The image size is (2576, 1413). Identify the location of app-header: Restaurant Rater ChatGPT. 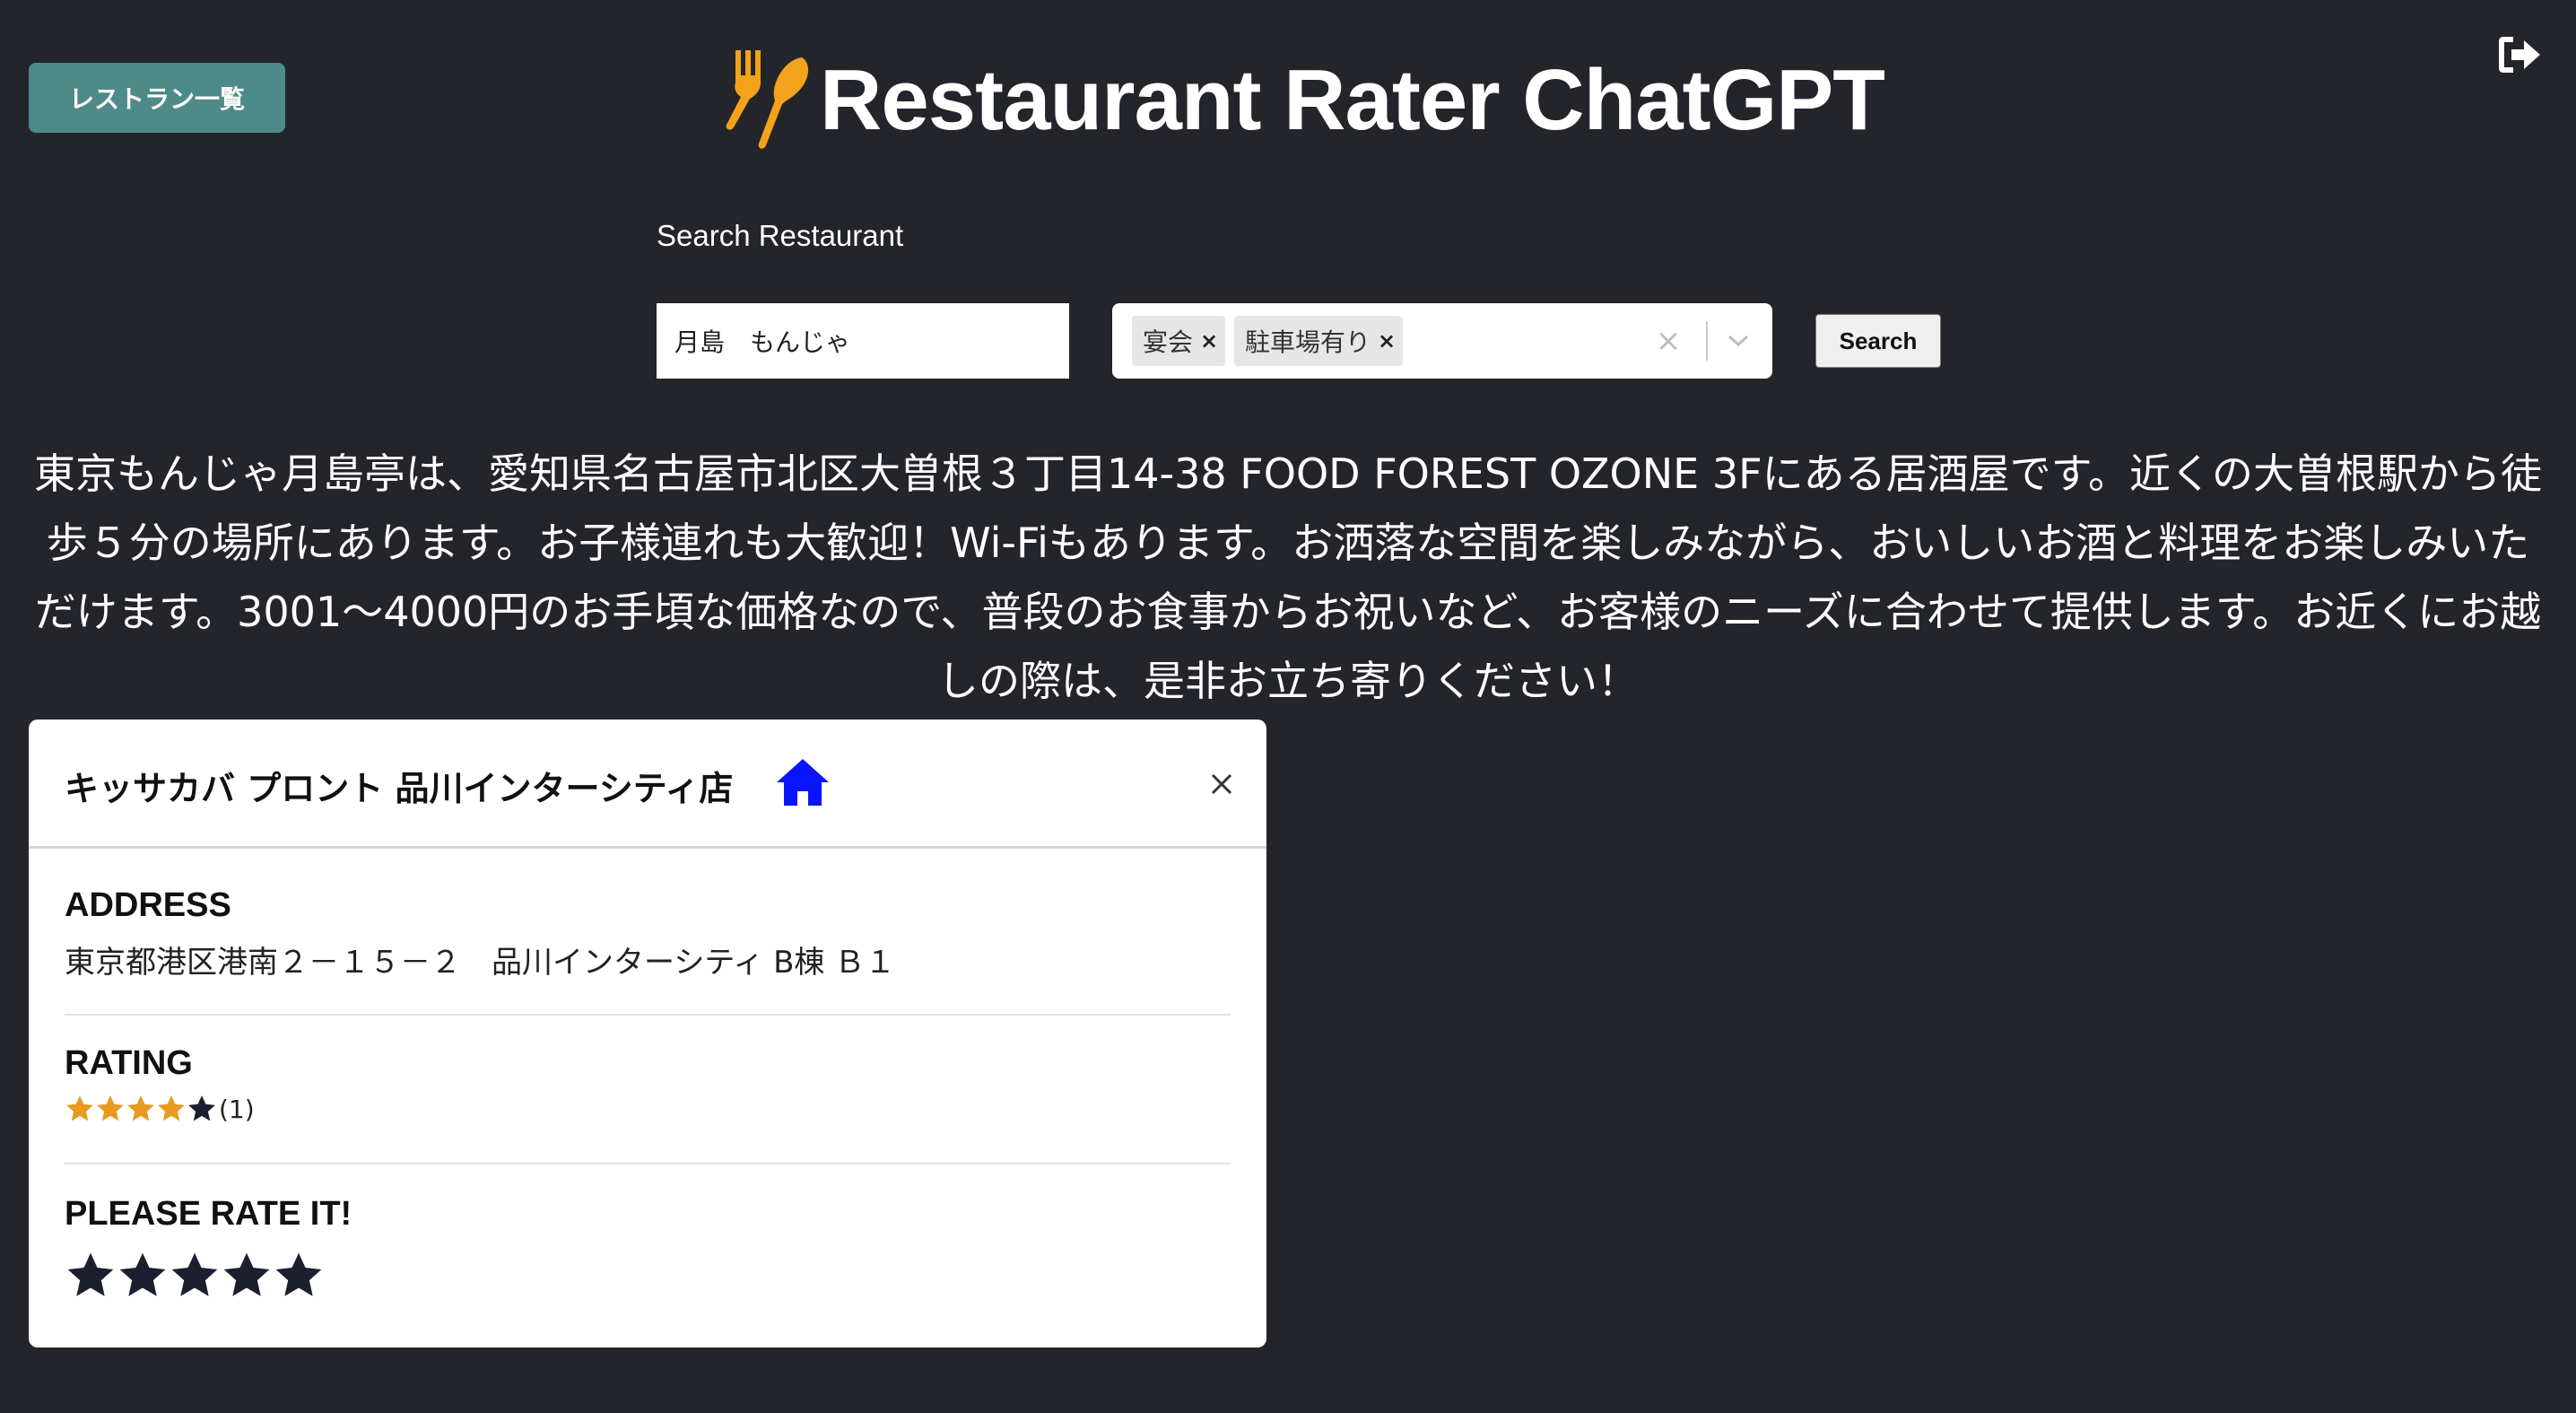
(1301, 100).